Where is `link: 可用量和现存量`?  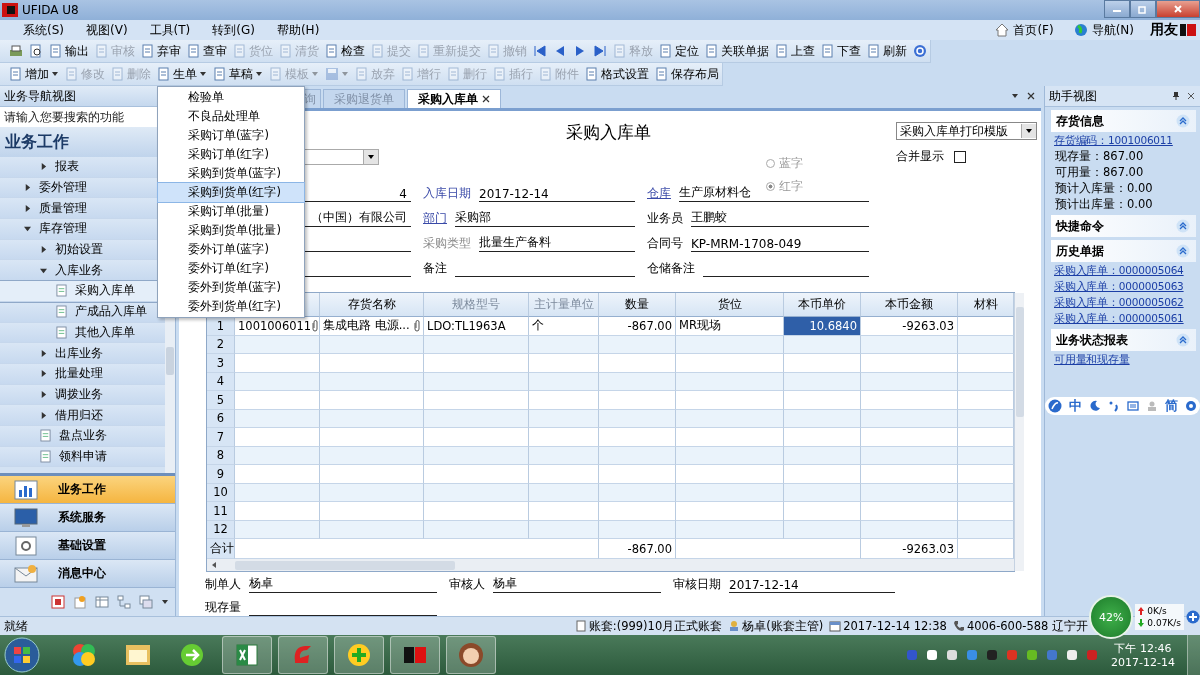 link: 可用量和现存量 is located at coordinates (1125, 359).